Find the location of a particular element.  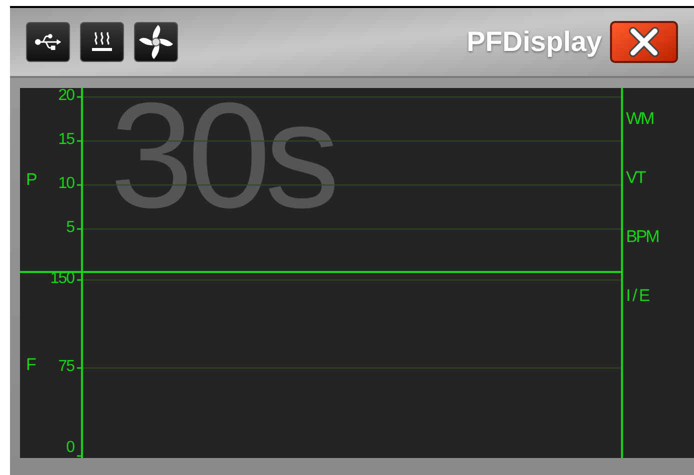

axis-label: F is located at coordinates (31, 364).